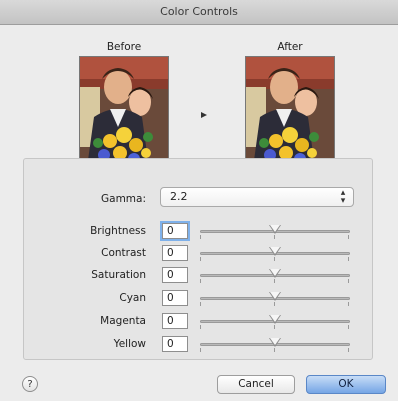 This screenshot has width=398, height=401. Describe the element at coordinates (123, 321) in the screenshot. I see `magenta-label: Magenta` at that location.